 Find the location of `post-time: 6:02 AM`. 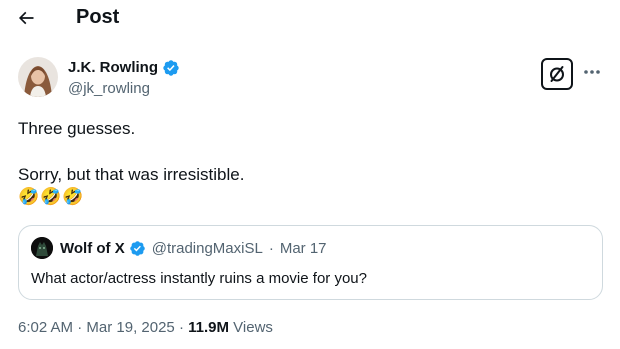

post-time: 6:02 AM is located at coordinates (45, 327).